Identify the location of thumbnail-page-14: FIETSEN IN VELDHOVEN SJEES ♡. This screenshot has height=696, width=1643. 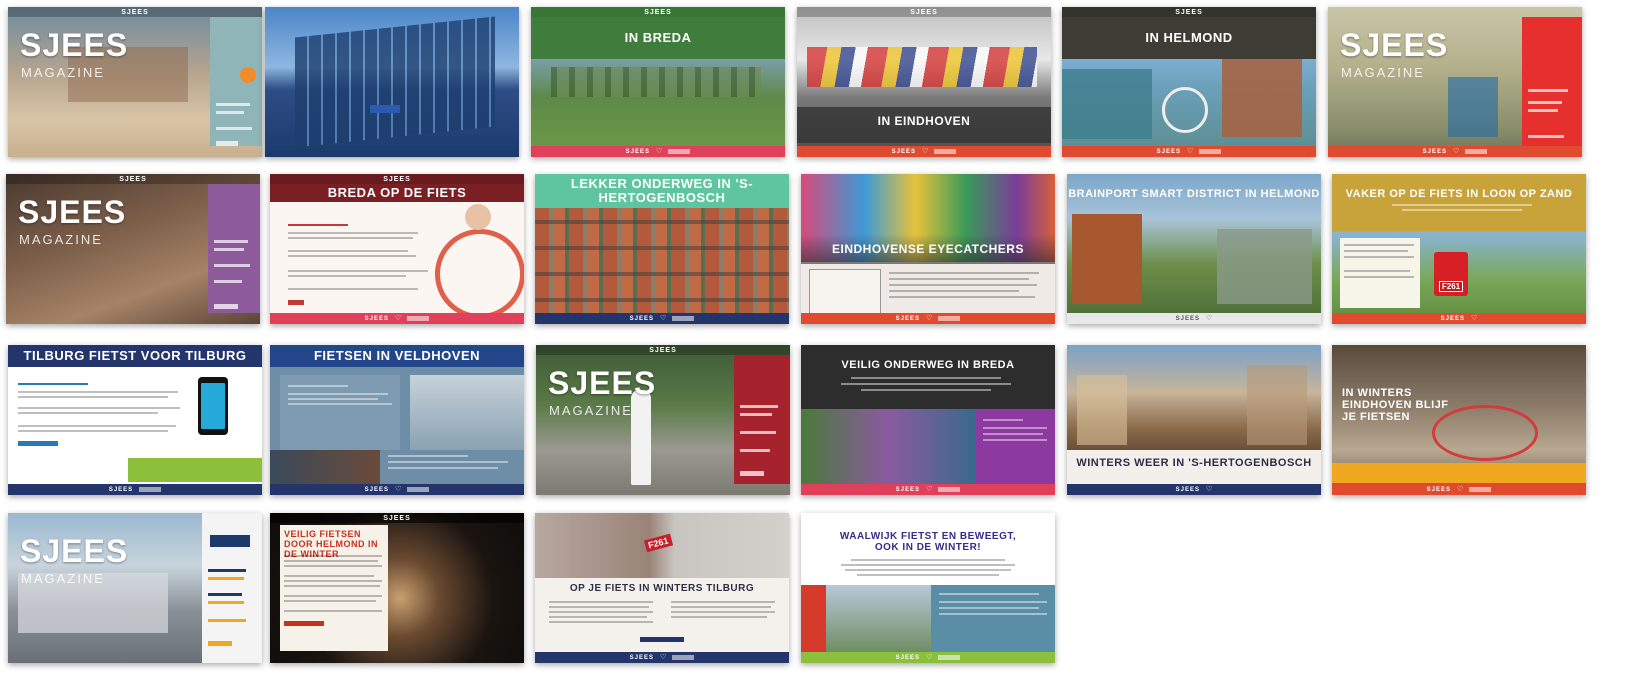
(397, 420).